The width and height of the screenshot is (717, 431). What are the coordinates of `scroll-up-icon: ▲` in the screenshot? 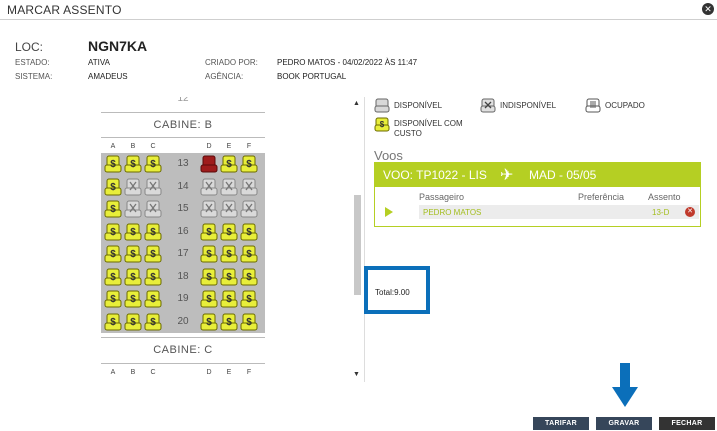 It's located at (356, 103).